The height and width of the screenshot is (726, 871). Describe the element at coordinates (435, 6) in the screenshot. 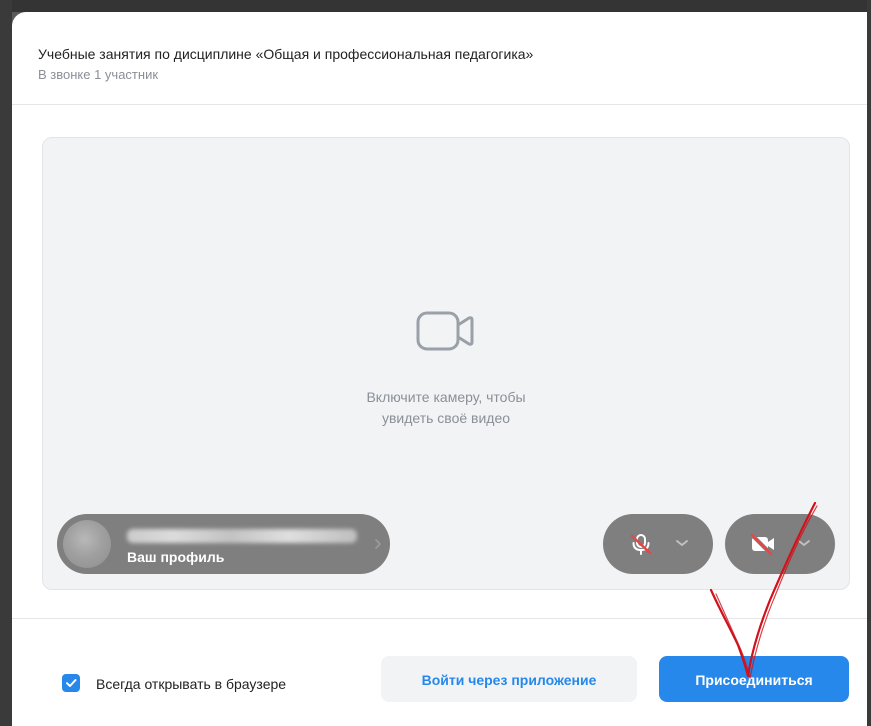

I see `window-frame-top` at that location.